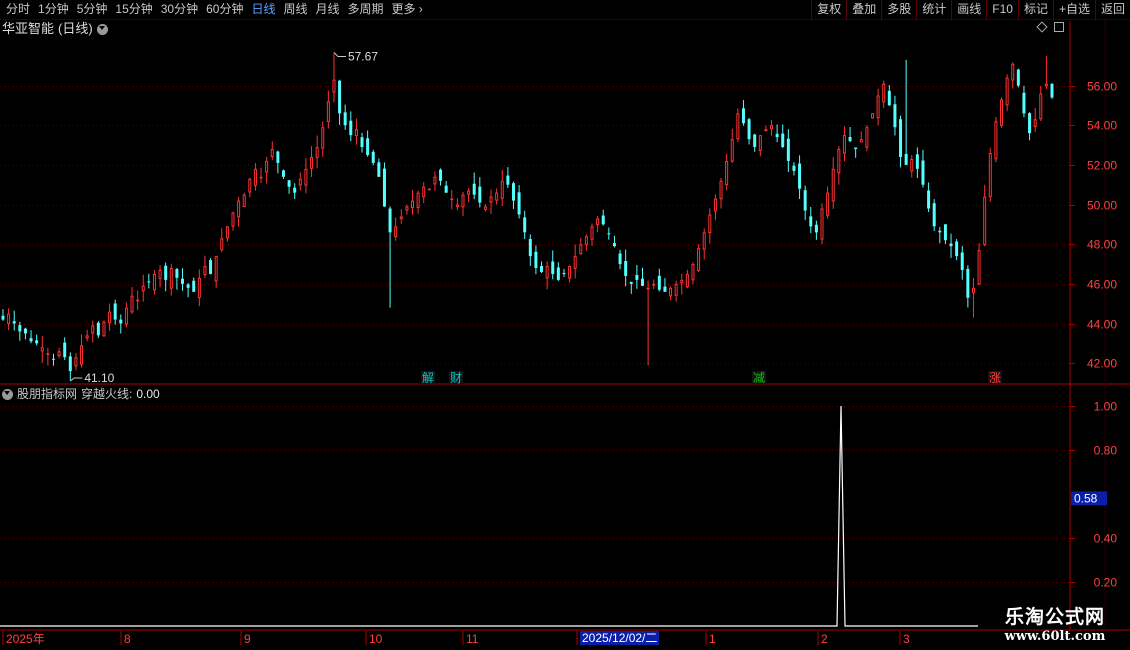 This screenshot has width=1130, height=650. I want to click on event-marker-2: 减, so click(759, 378).